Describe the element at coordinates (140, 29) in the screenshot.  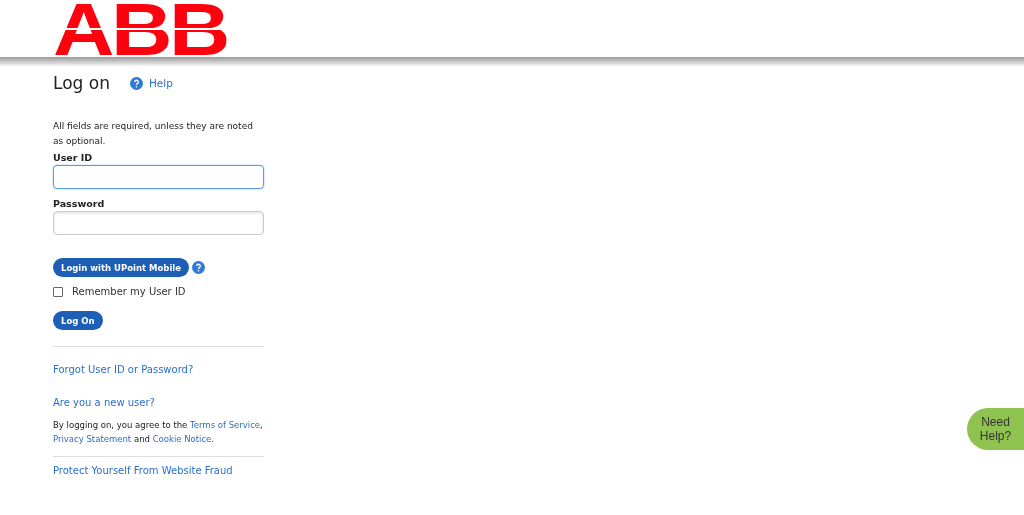
I see `logo: ABB` at that location.